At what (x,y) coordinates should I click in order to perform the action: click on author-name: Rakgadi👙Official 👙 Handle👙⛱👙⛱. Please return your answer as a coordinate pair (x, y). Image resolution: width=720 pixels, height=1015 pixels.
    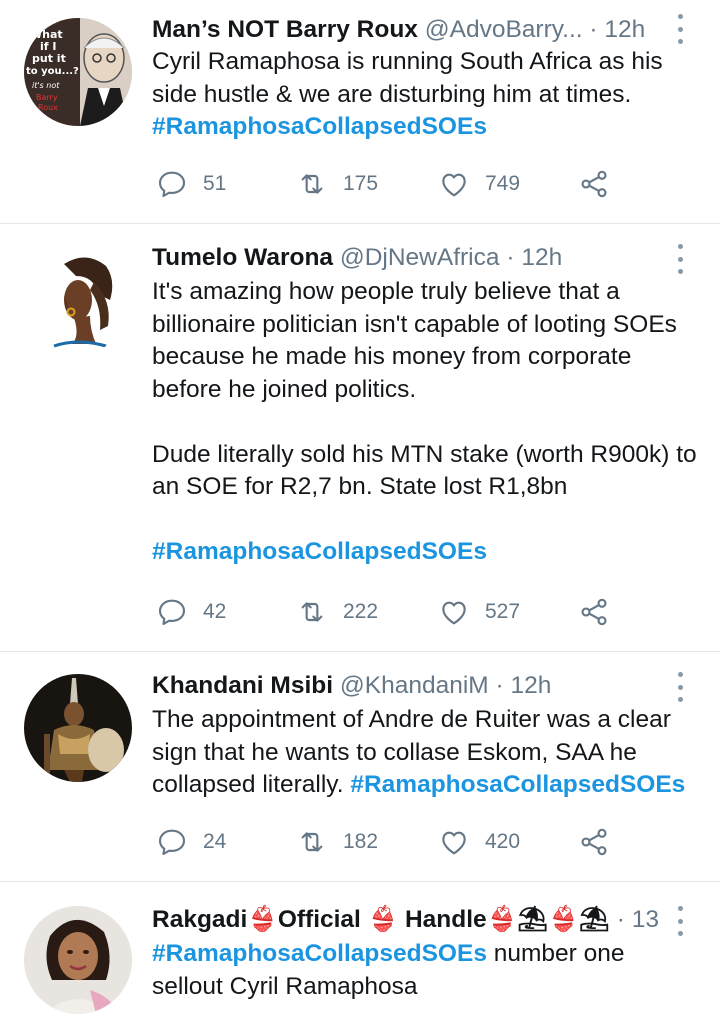
    Looking at the image, I should click on (381, 919).